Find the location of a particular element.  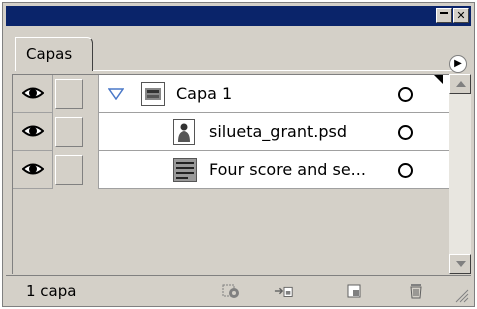

panel-menu-button: ▶ is located at coordinates (458, 64).